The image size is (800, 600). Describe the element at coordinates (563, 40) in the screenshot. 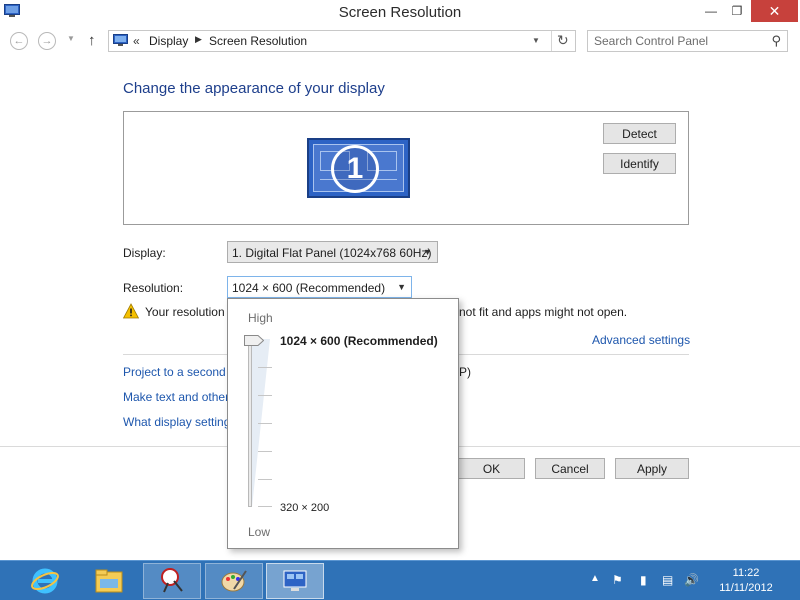

I see `refresh-icon: ↻` at that location.